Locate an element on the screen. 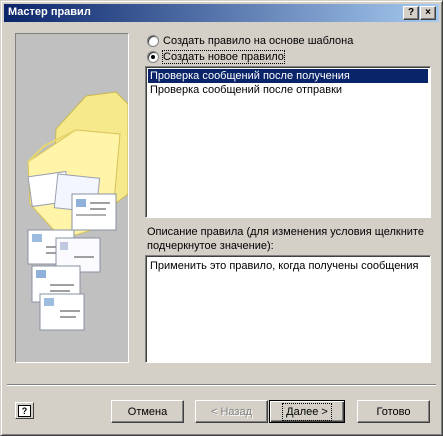 The height and width of the screenshot is (436, 443). help-button: ? is located at coordinates (24, 410).